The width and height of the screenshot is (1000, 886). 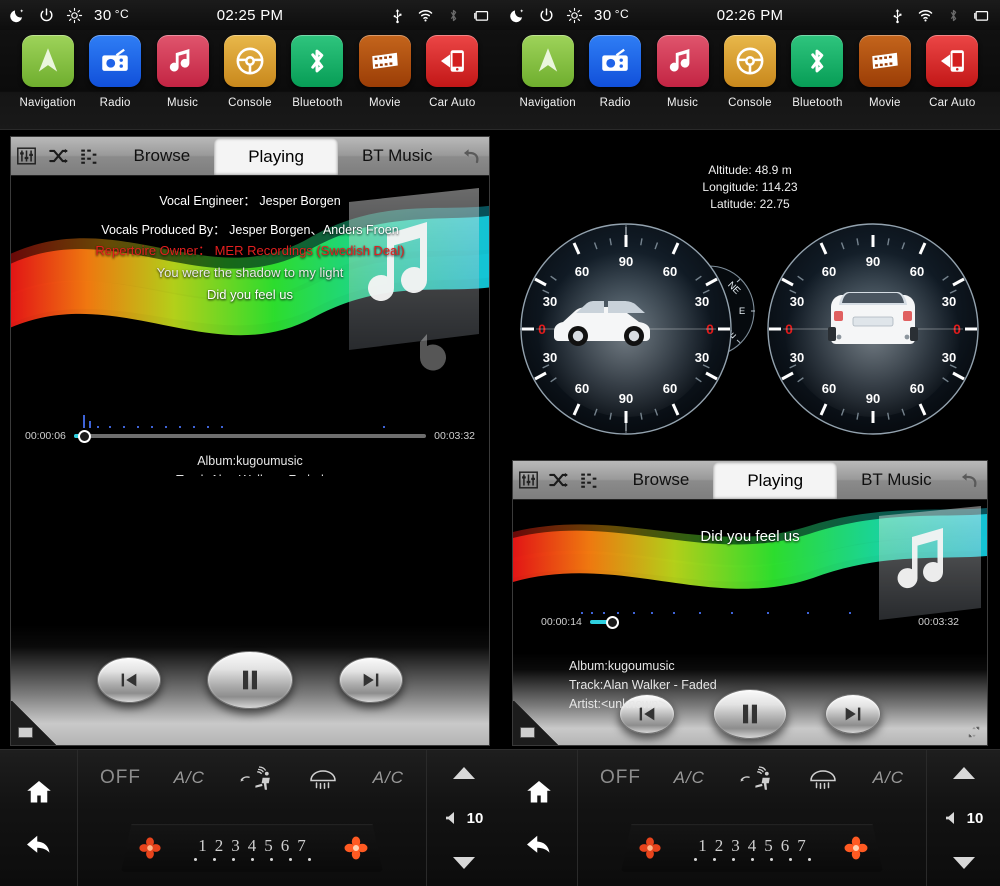 What do you see at coordinates (750, 524) in the screenshot?
I see `lyrics-display: Did you feel us` at bounding box center [750, 524].